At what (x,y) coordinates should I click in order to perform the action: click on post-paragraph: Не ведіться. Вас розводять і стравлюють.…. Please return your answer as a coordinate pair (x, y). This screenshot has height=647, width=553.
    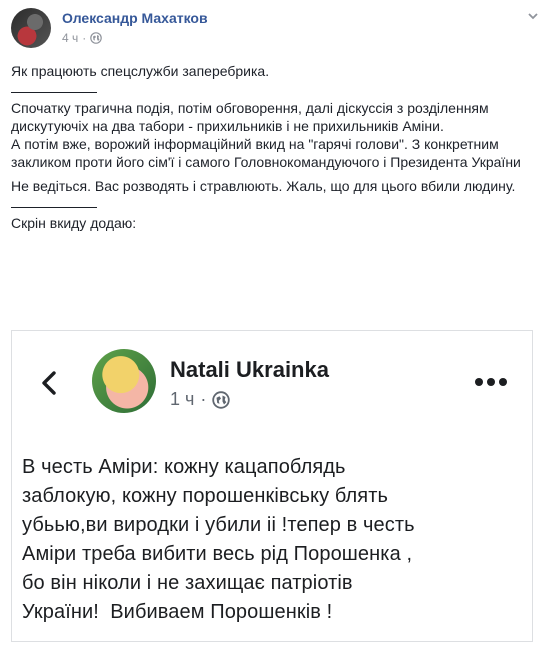
    Looking at the image, I should click on (263, 186).